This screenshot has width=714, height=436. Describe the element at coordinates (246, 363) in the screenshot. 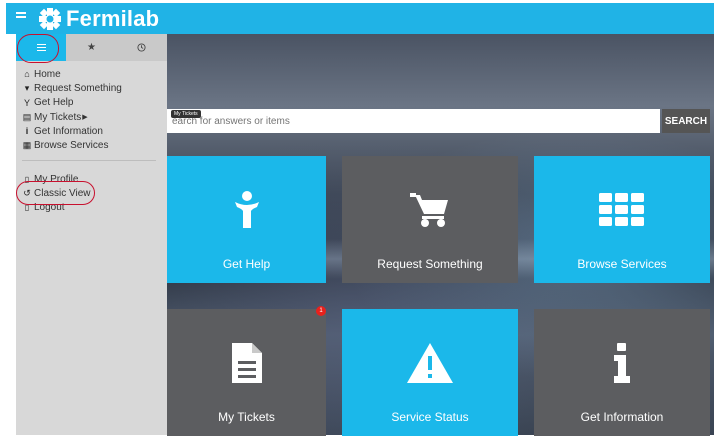

I see `document-icon` at that location.